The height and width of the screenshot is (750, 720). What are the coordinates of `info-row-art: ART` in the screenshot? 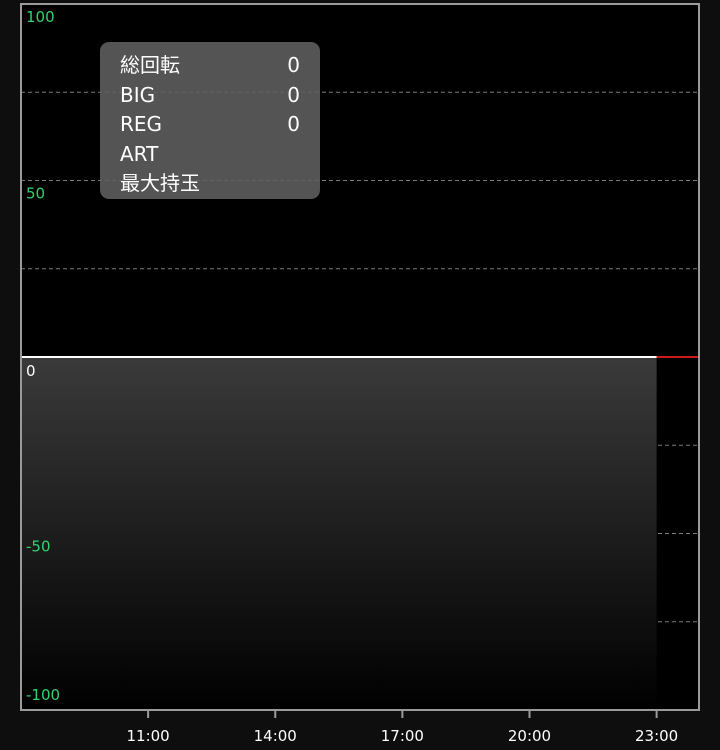 It's located at (210, 155).